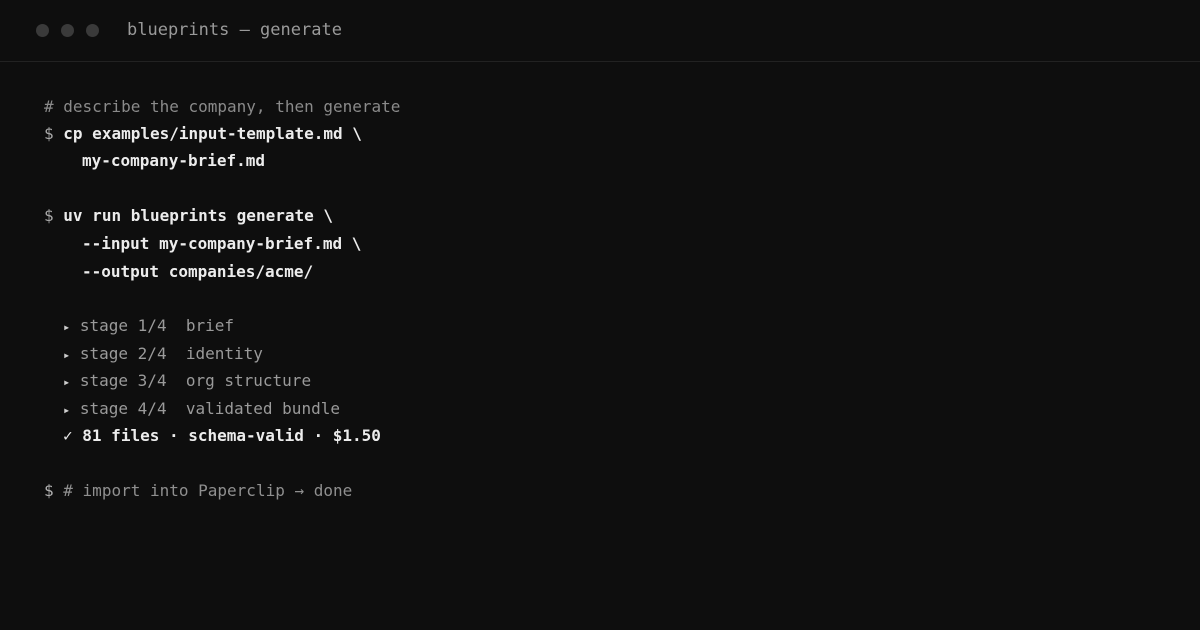 The image size is (1200, 630). I want to click on command-continuation: my-company-brief.md, so click(174, 160).